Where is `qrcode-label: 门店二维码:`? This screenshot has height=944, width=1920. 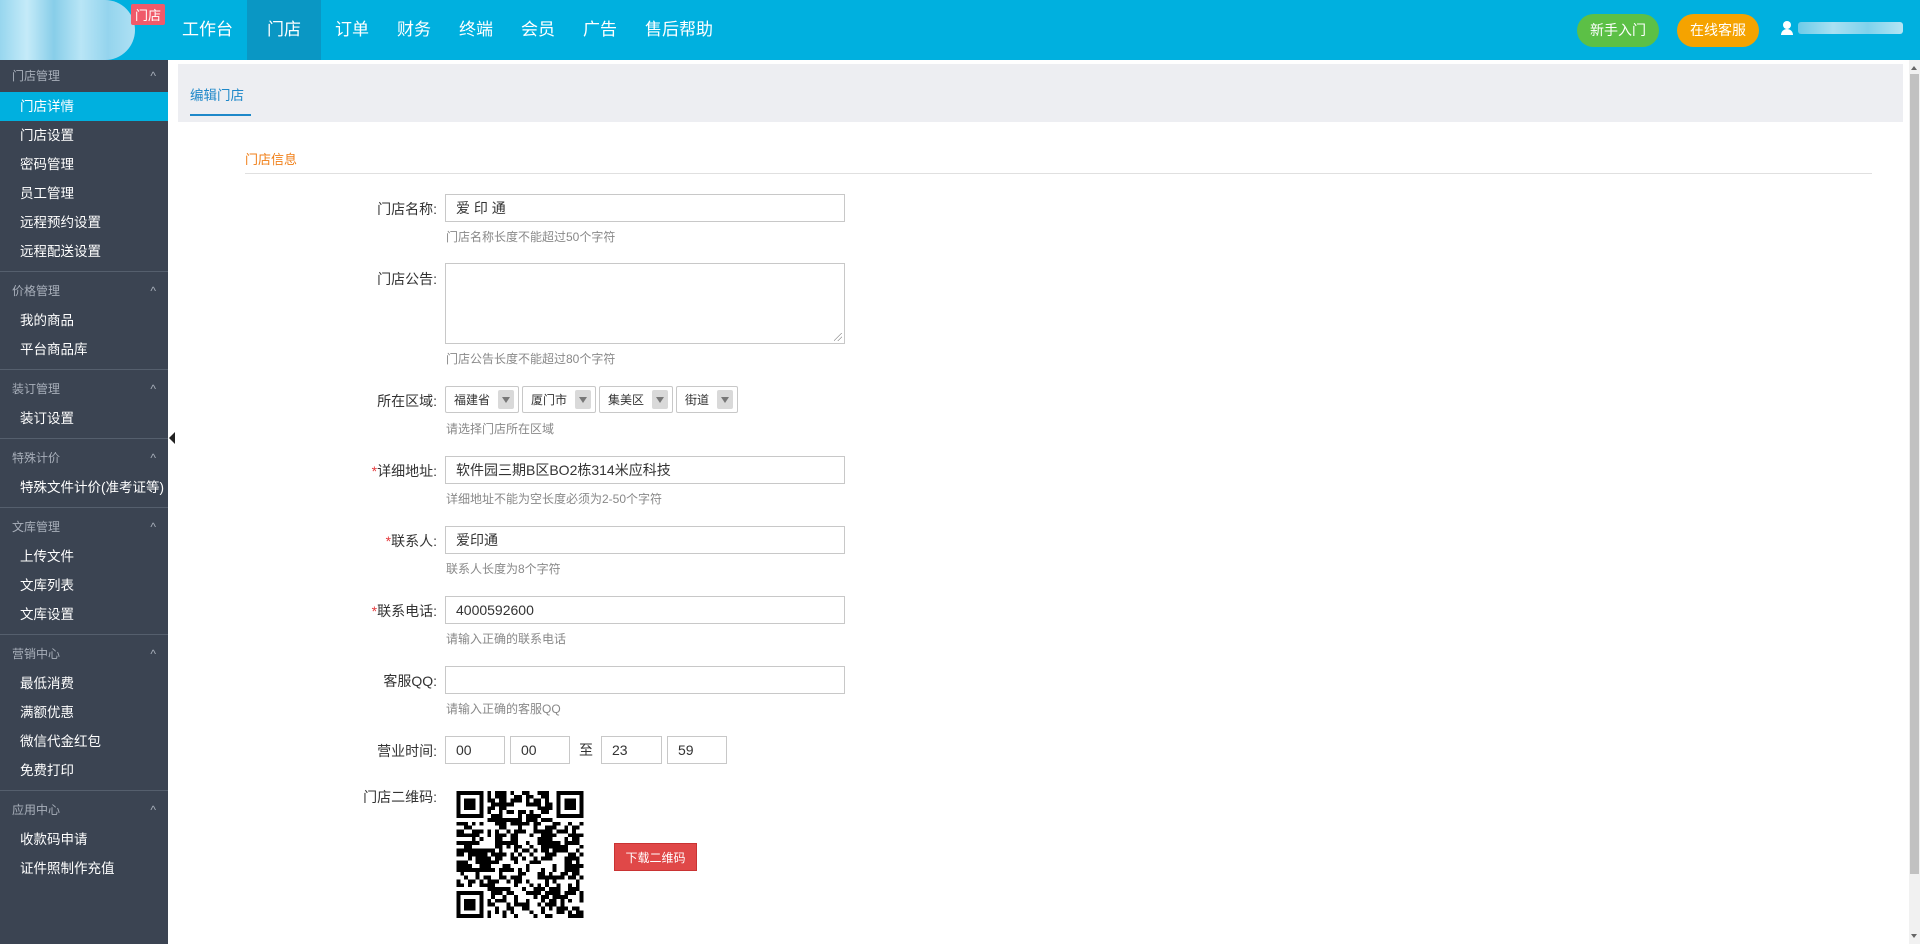
qrcode-label: 门店二维码: is located at coordinates (400, 797).